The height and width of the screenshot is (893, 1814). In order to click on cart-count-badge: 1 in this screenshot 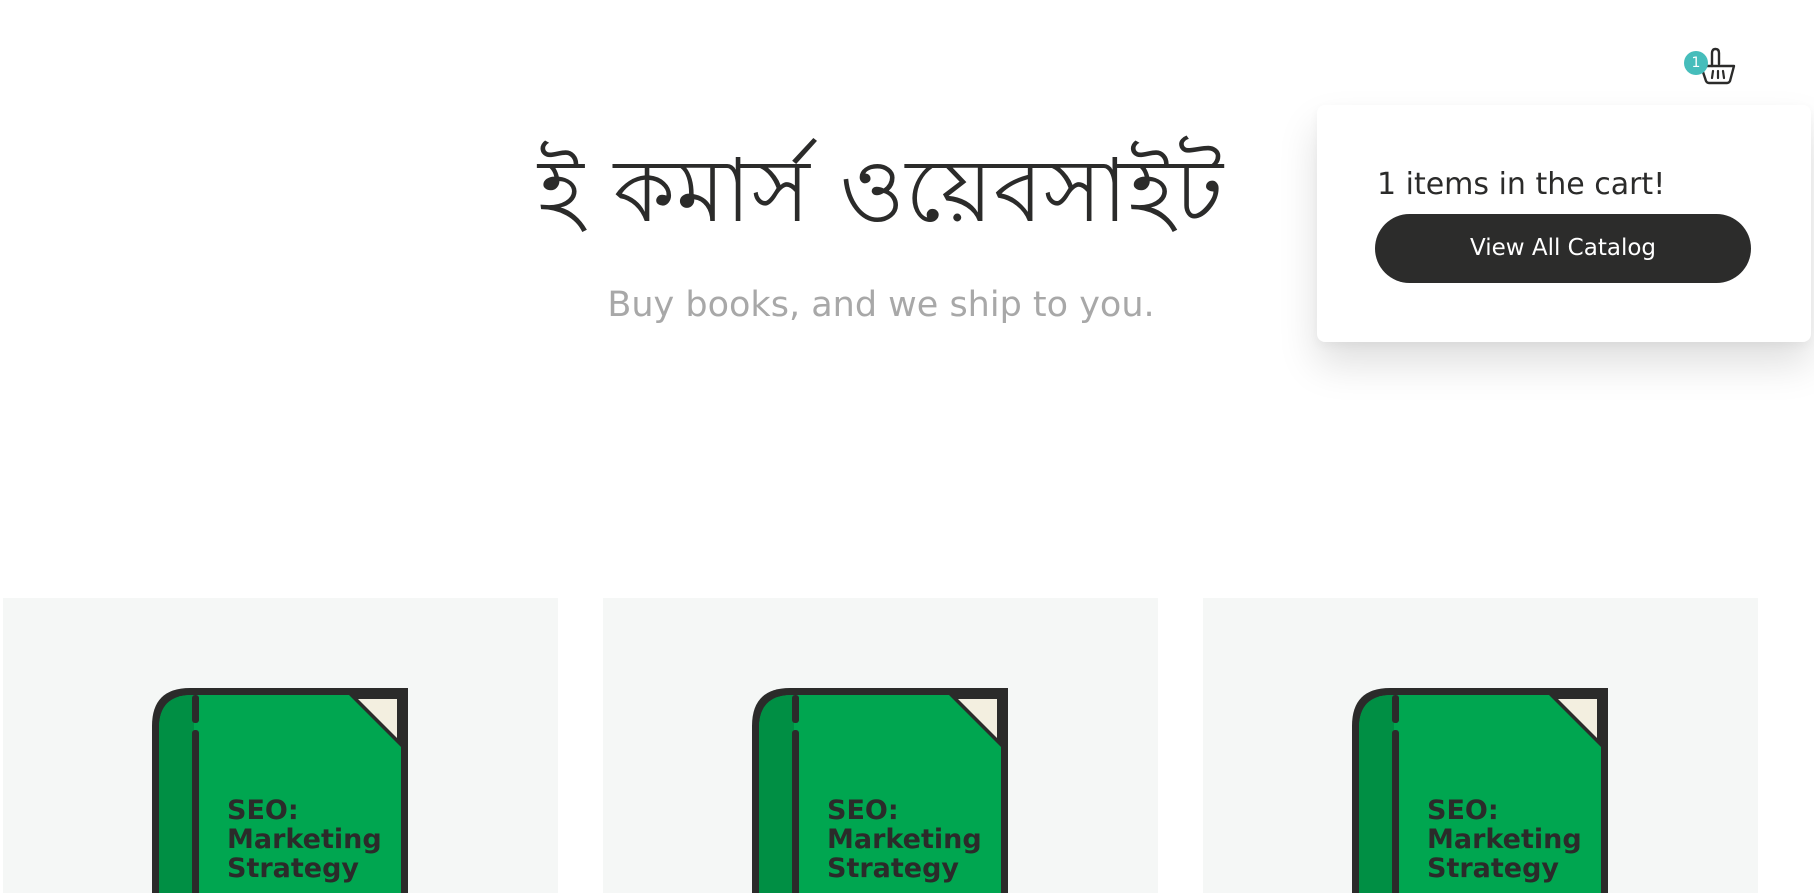, I will do `click(1696, 63)`.